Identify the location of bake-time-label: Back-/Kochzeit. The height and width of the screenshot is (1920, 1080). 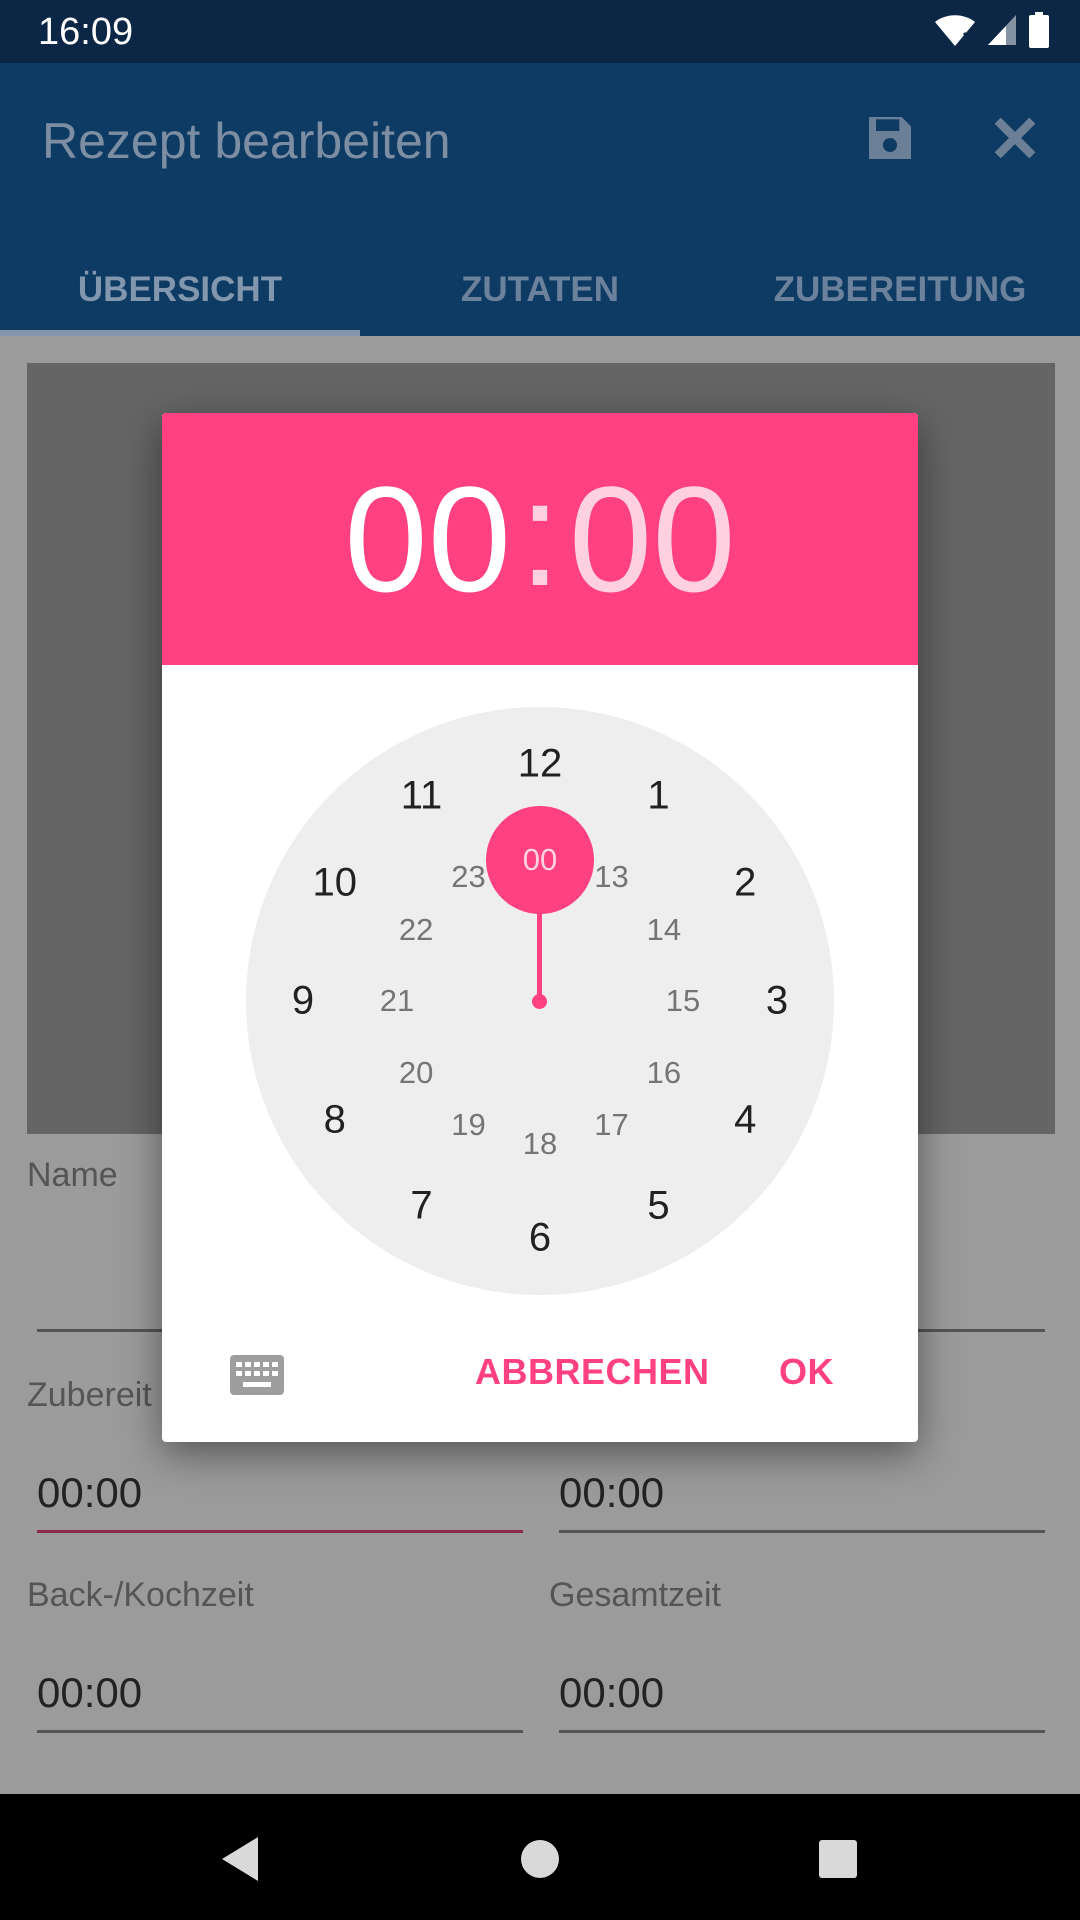
(140, 1595).